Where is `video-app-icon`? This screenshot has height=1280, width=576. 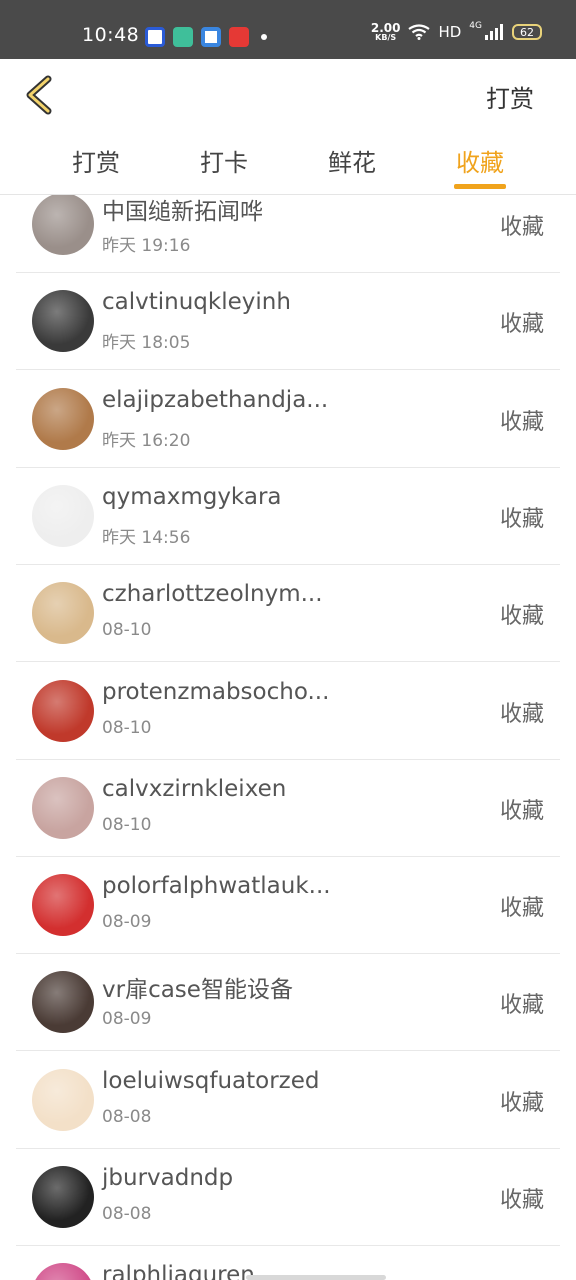
video-app-icon is located at coordinates (239, 37).